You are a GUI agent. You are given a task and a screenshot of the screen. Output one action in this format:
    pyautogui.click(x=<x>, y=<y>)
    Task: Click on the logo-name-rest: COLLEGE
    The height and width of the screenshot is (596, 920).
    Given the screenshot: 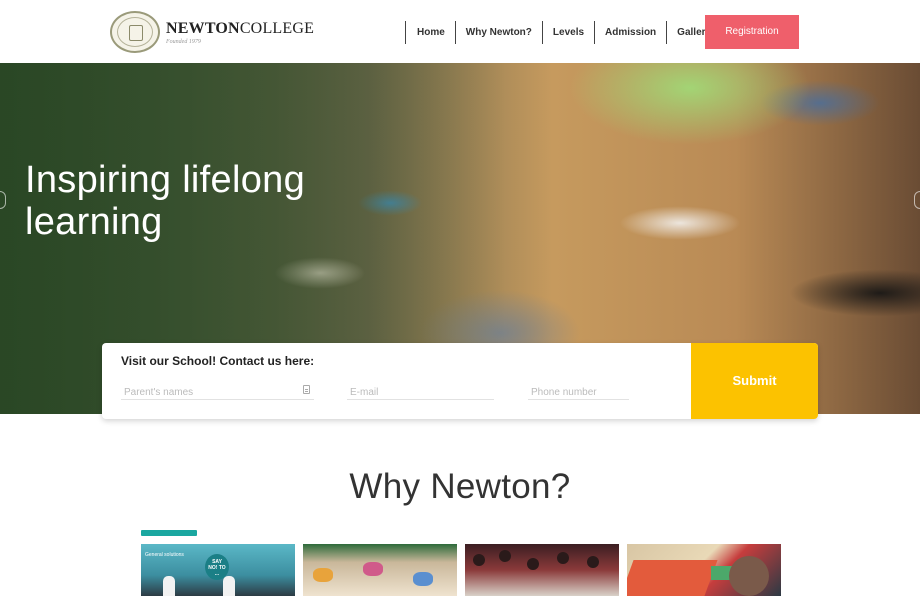 What is the action you would take?
    pyautogui.click(x=277, y=28)
    